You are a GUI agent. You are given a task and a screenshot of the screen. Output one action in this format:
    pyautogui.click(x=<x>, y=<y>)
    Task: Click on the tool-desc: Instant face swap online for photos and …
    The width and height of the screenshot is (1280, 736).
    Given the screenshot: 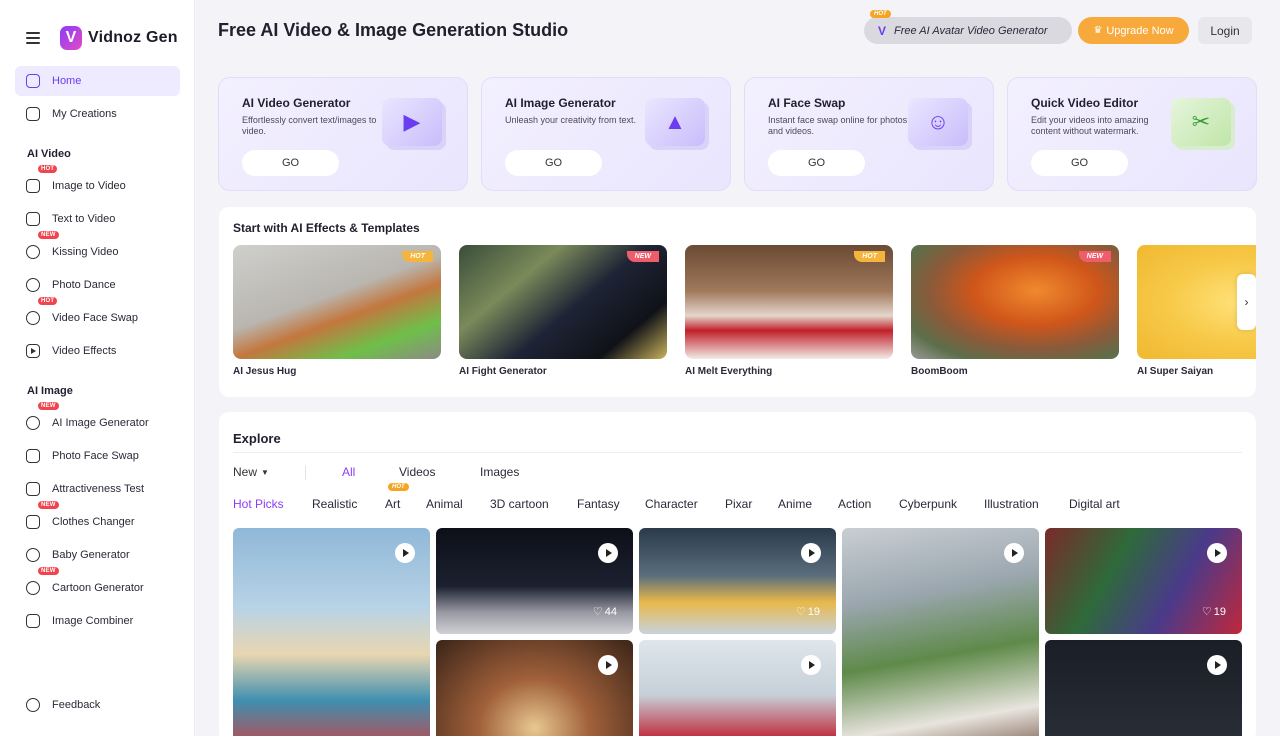 What is the action you would take?
    pyautogui.click(x=838, y=125)
    